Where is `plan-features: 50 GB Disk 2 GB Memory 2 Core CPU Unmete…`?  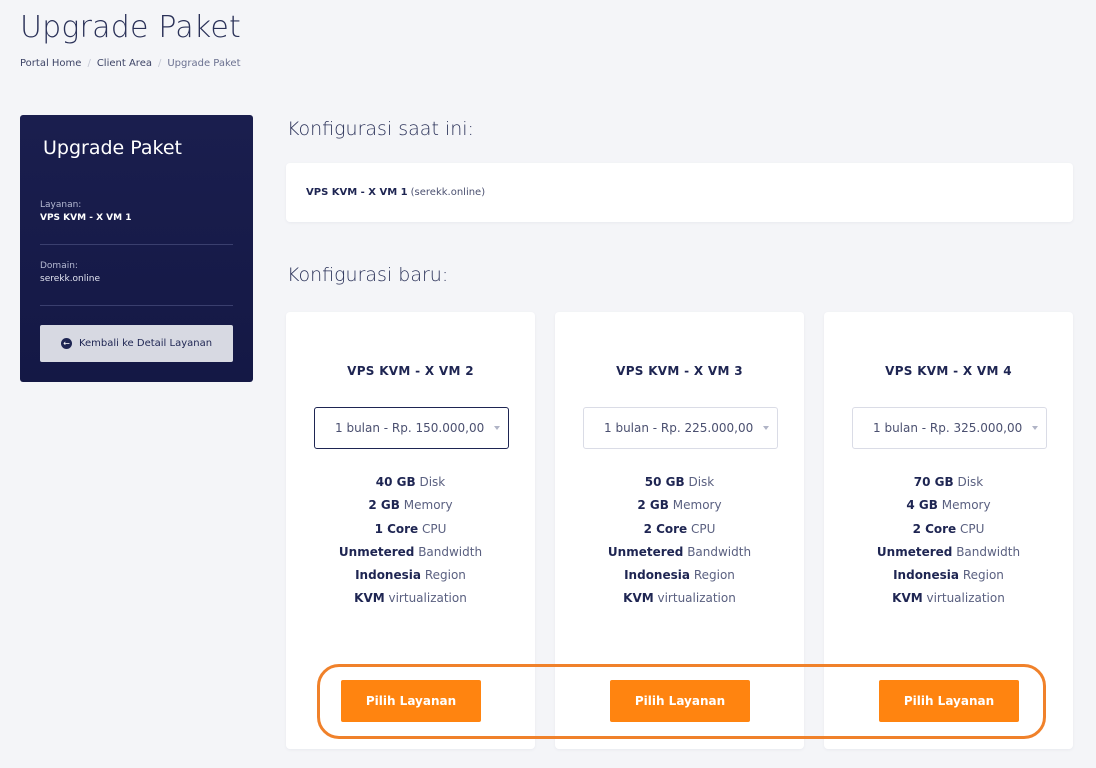 plan-features: 50 GB Disk 2 GB Memory 2 Core CPU Unmete… is located at coordinates (679, 541).